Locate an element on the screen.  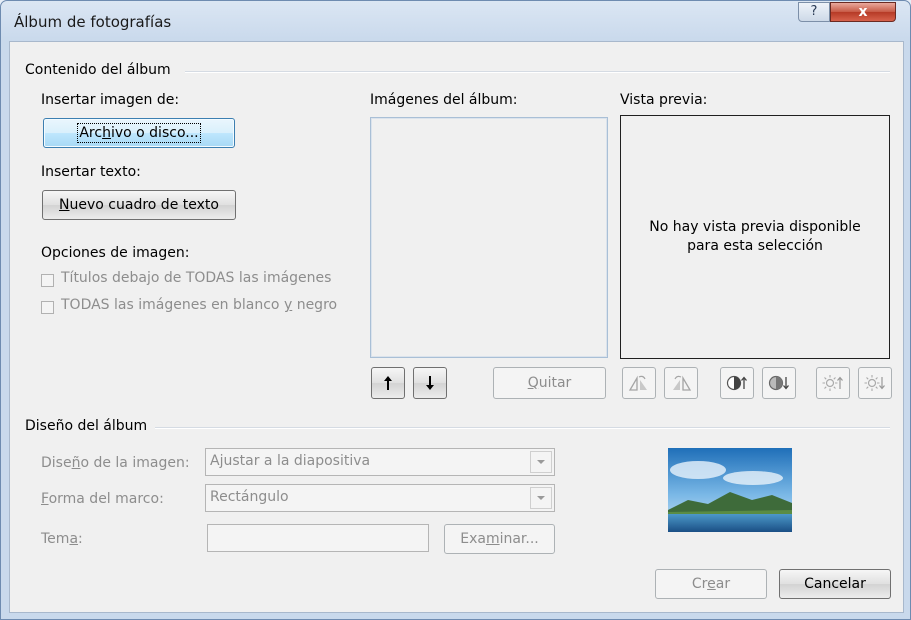
rotate-right-icon is located at coordinates (682, 383).